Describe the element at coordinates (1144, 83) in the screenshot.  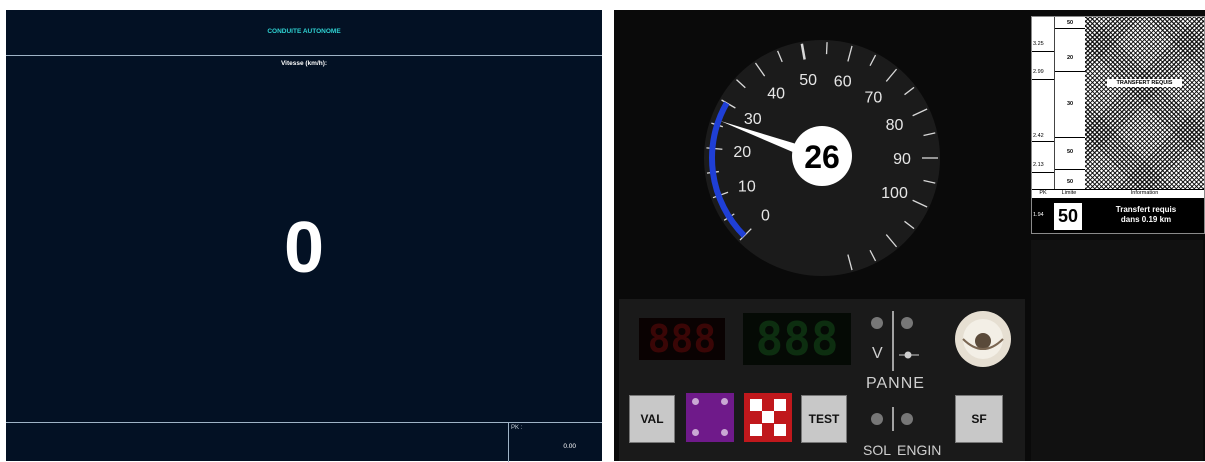
I see `transfer-banner: TRANSFERT REQUIS` at that location.